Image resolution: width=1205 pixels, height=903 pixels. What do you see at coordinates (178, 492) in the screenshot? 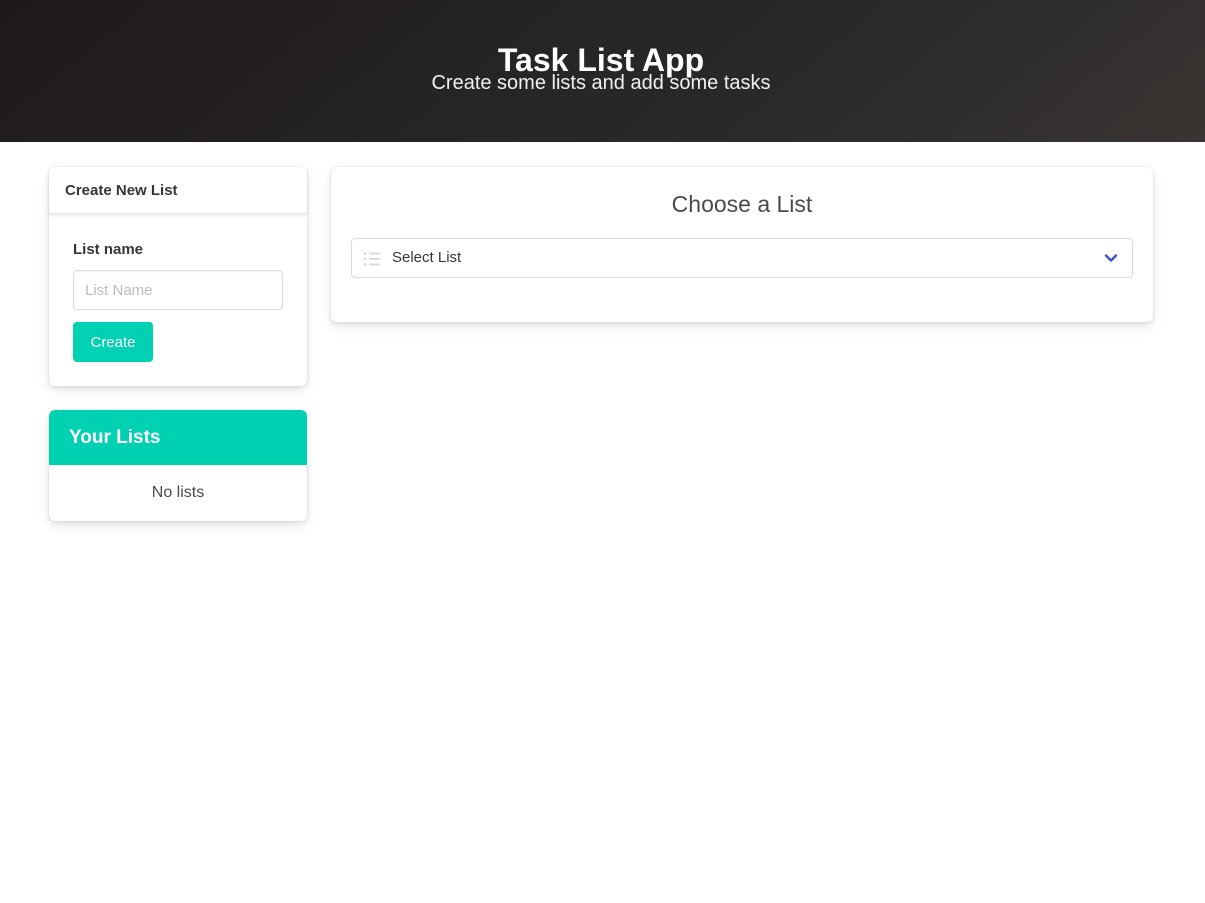
I see `empty-lists-message: No lists` at bounding box center [178, 492].